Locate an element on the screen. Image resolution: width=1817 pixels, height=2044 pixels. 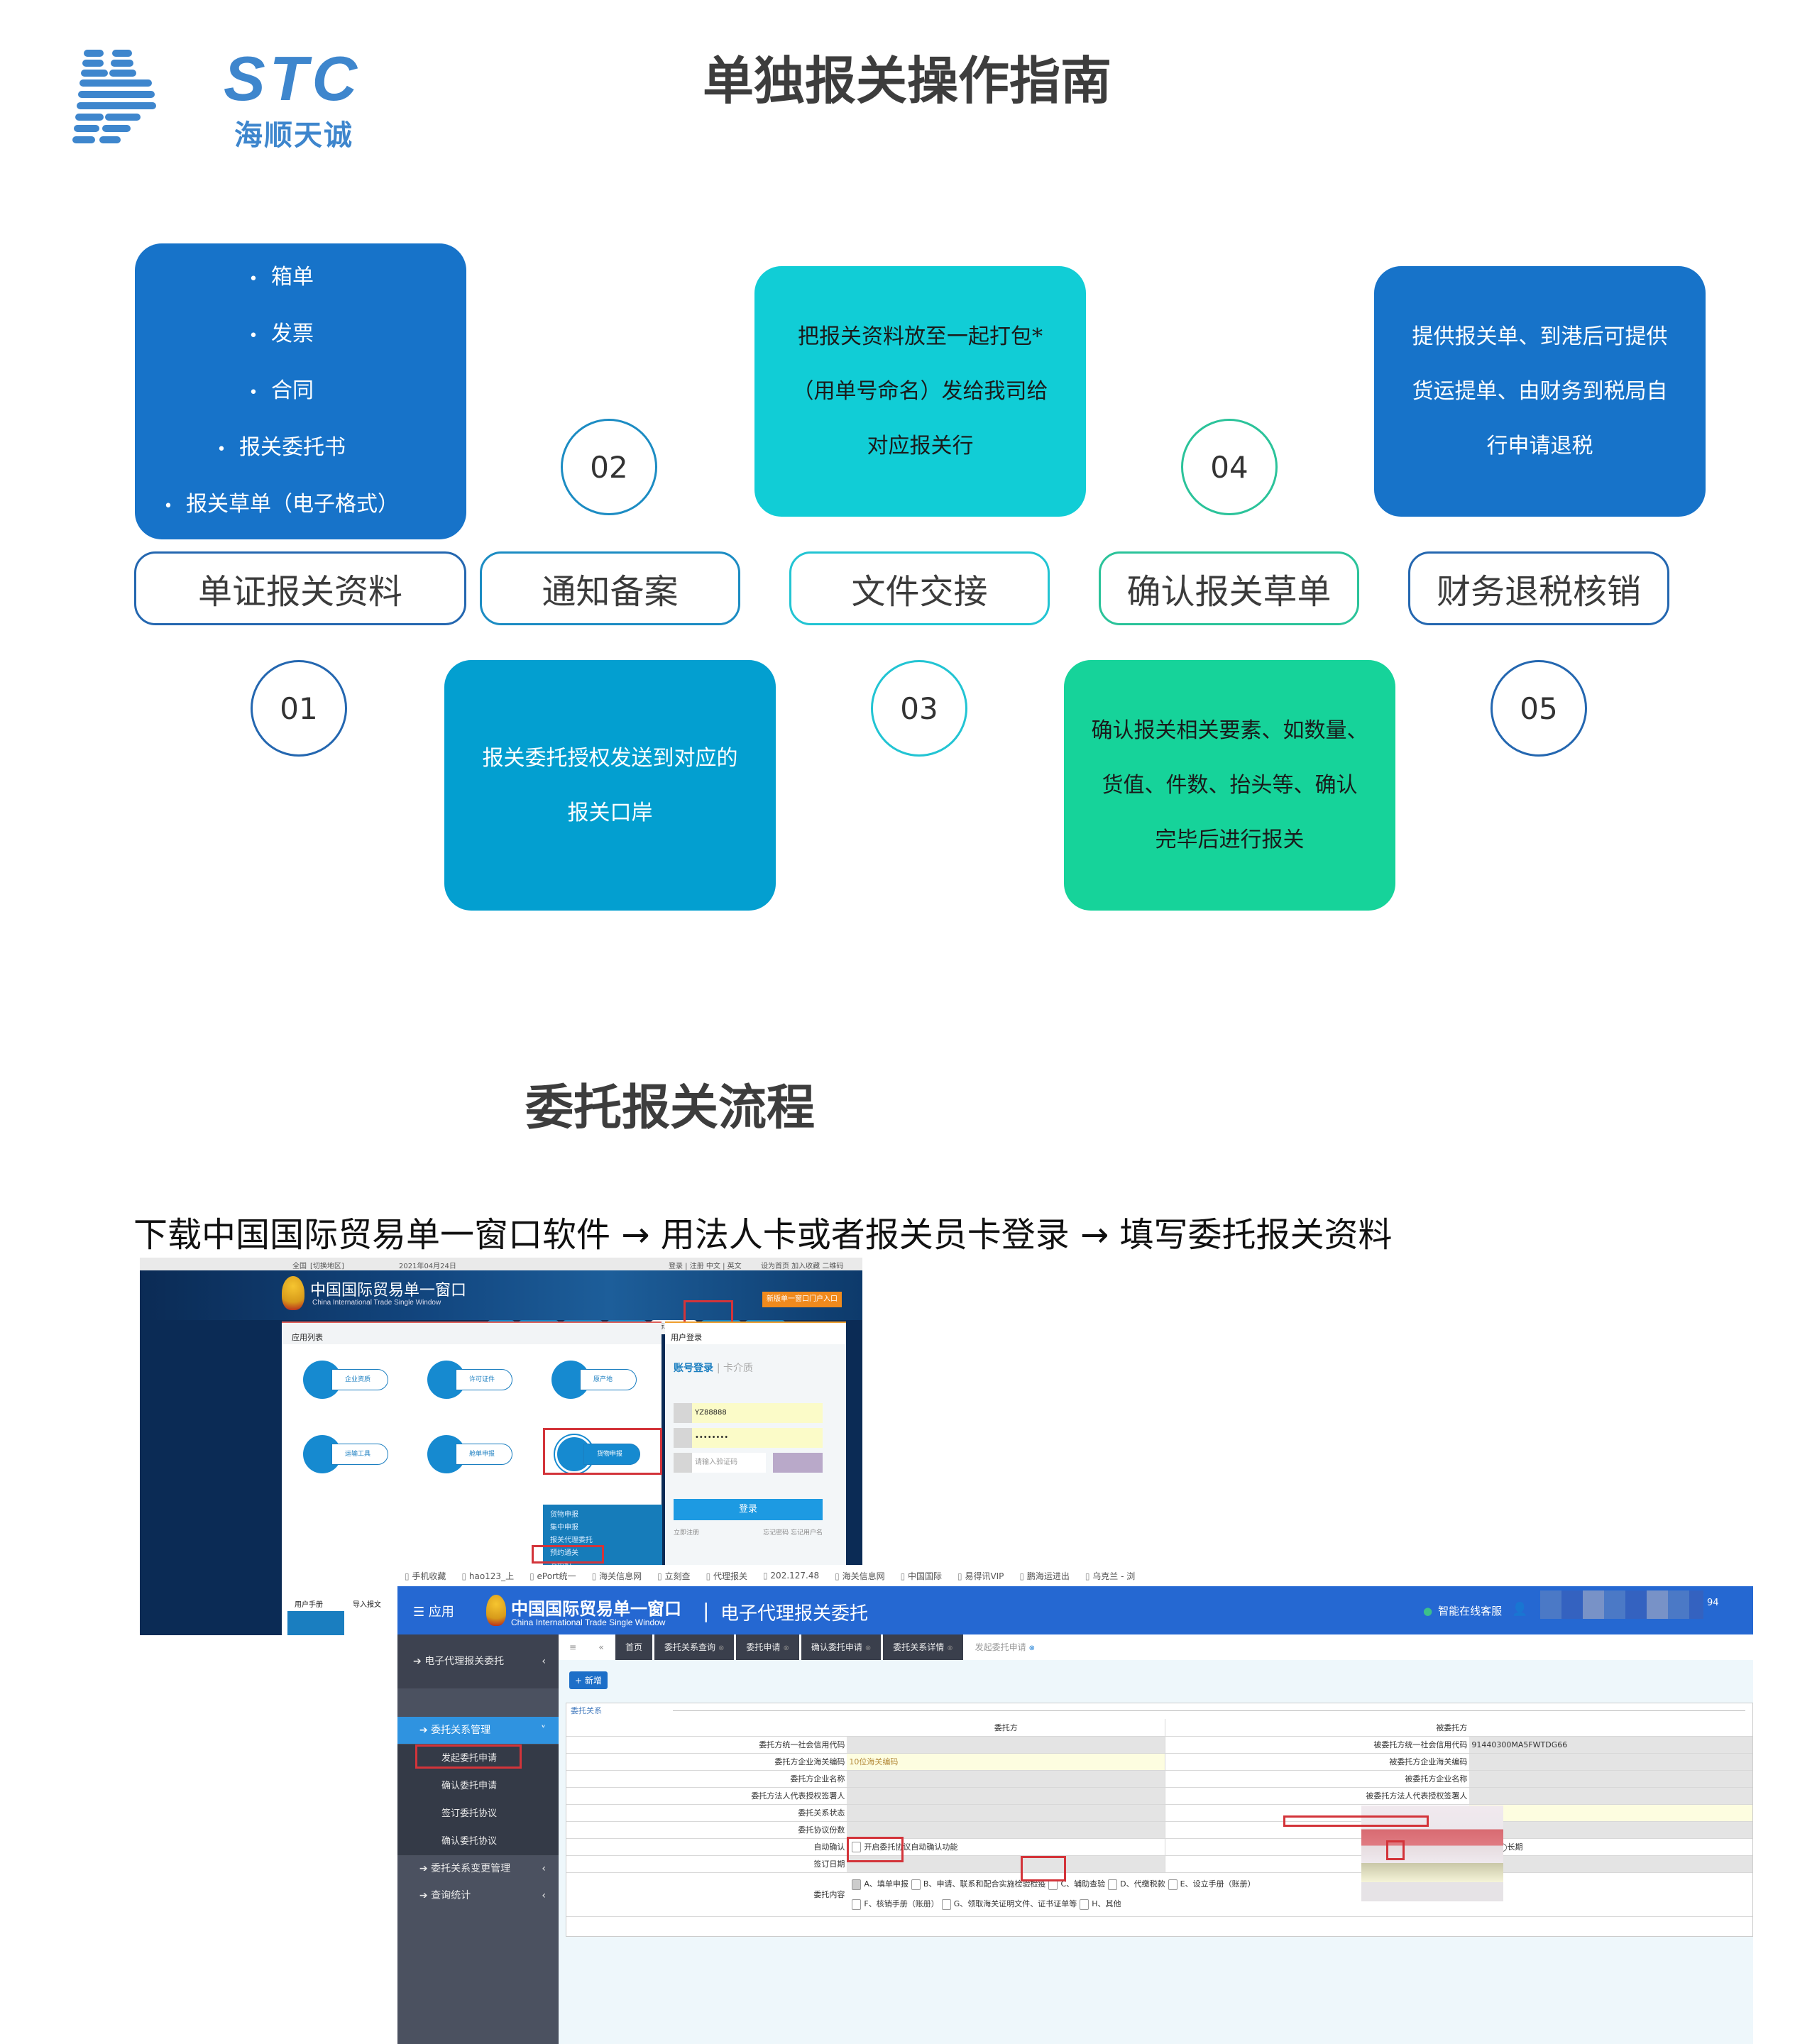
sidebar-item: 签订委托协议 is located at coordinates (478, 1814).